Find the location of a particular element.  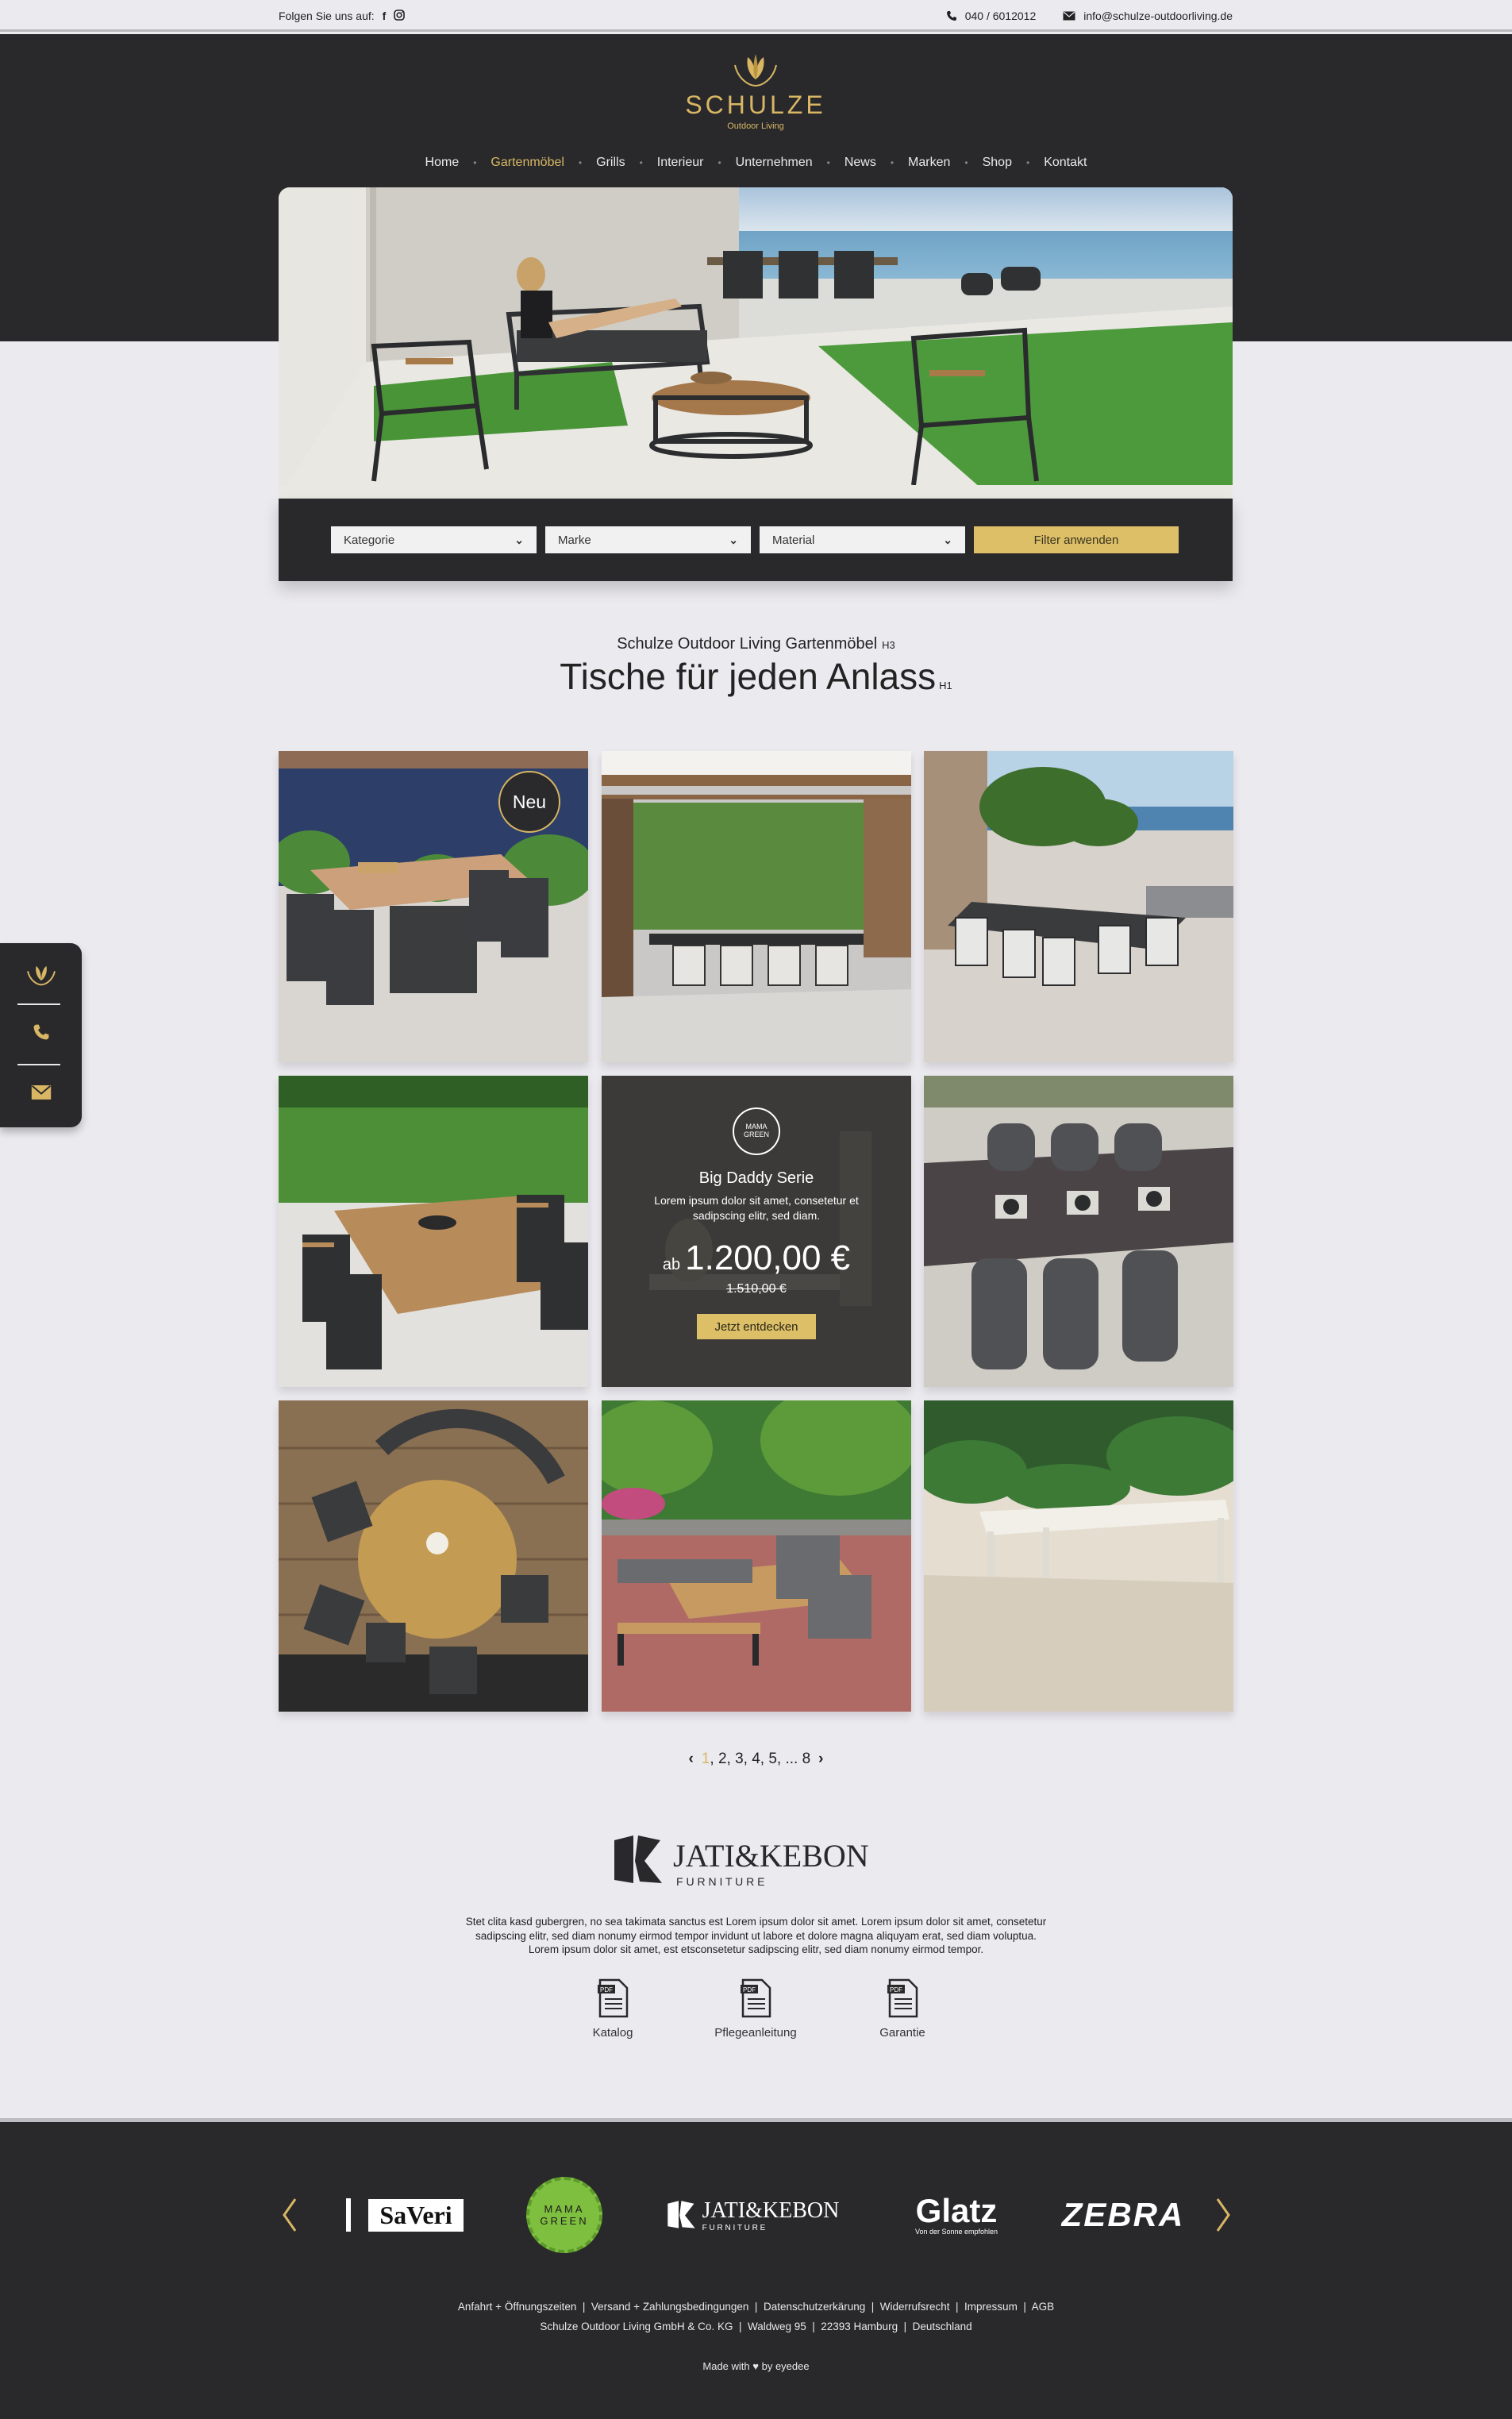

pagination: ‹ 1, 2, 3, 4, 5, ... 8 › is located at coordinates (756, 1759).